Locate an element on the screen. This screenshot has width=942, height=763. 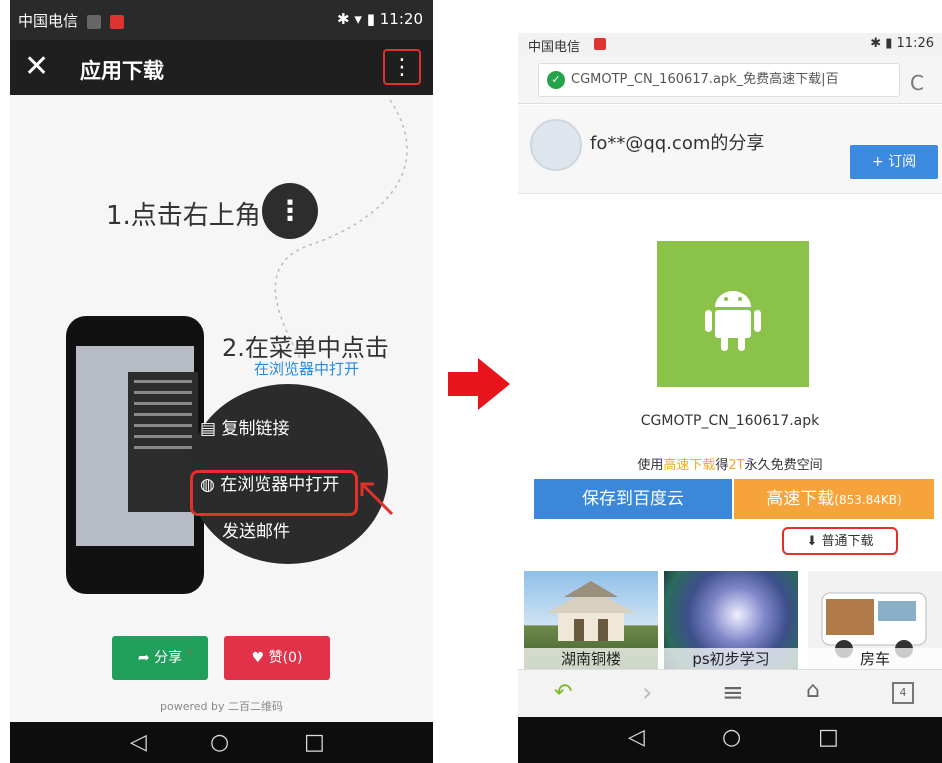
step1-text: 1.点击右上角 is located at coordinates (183, 216).